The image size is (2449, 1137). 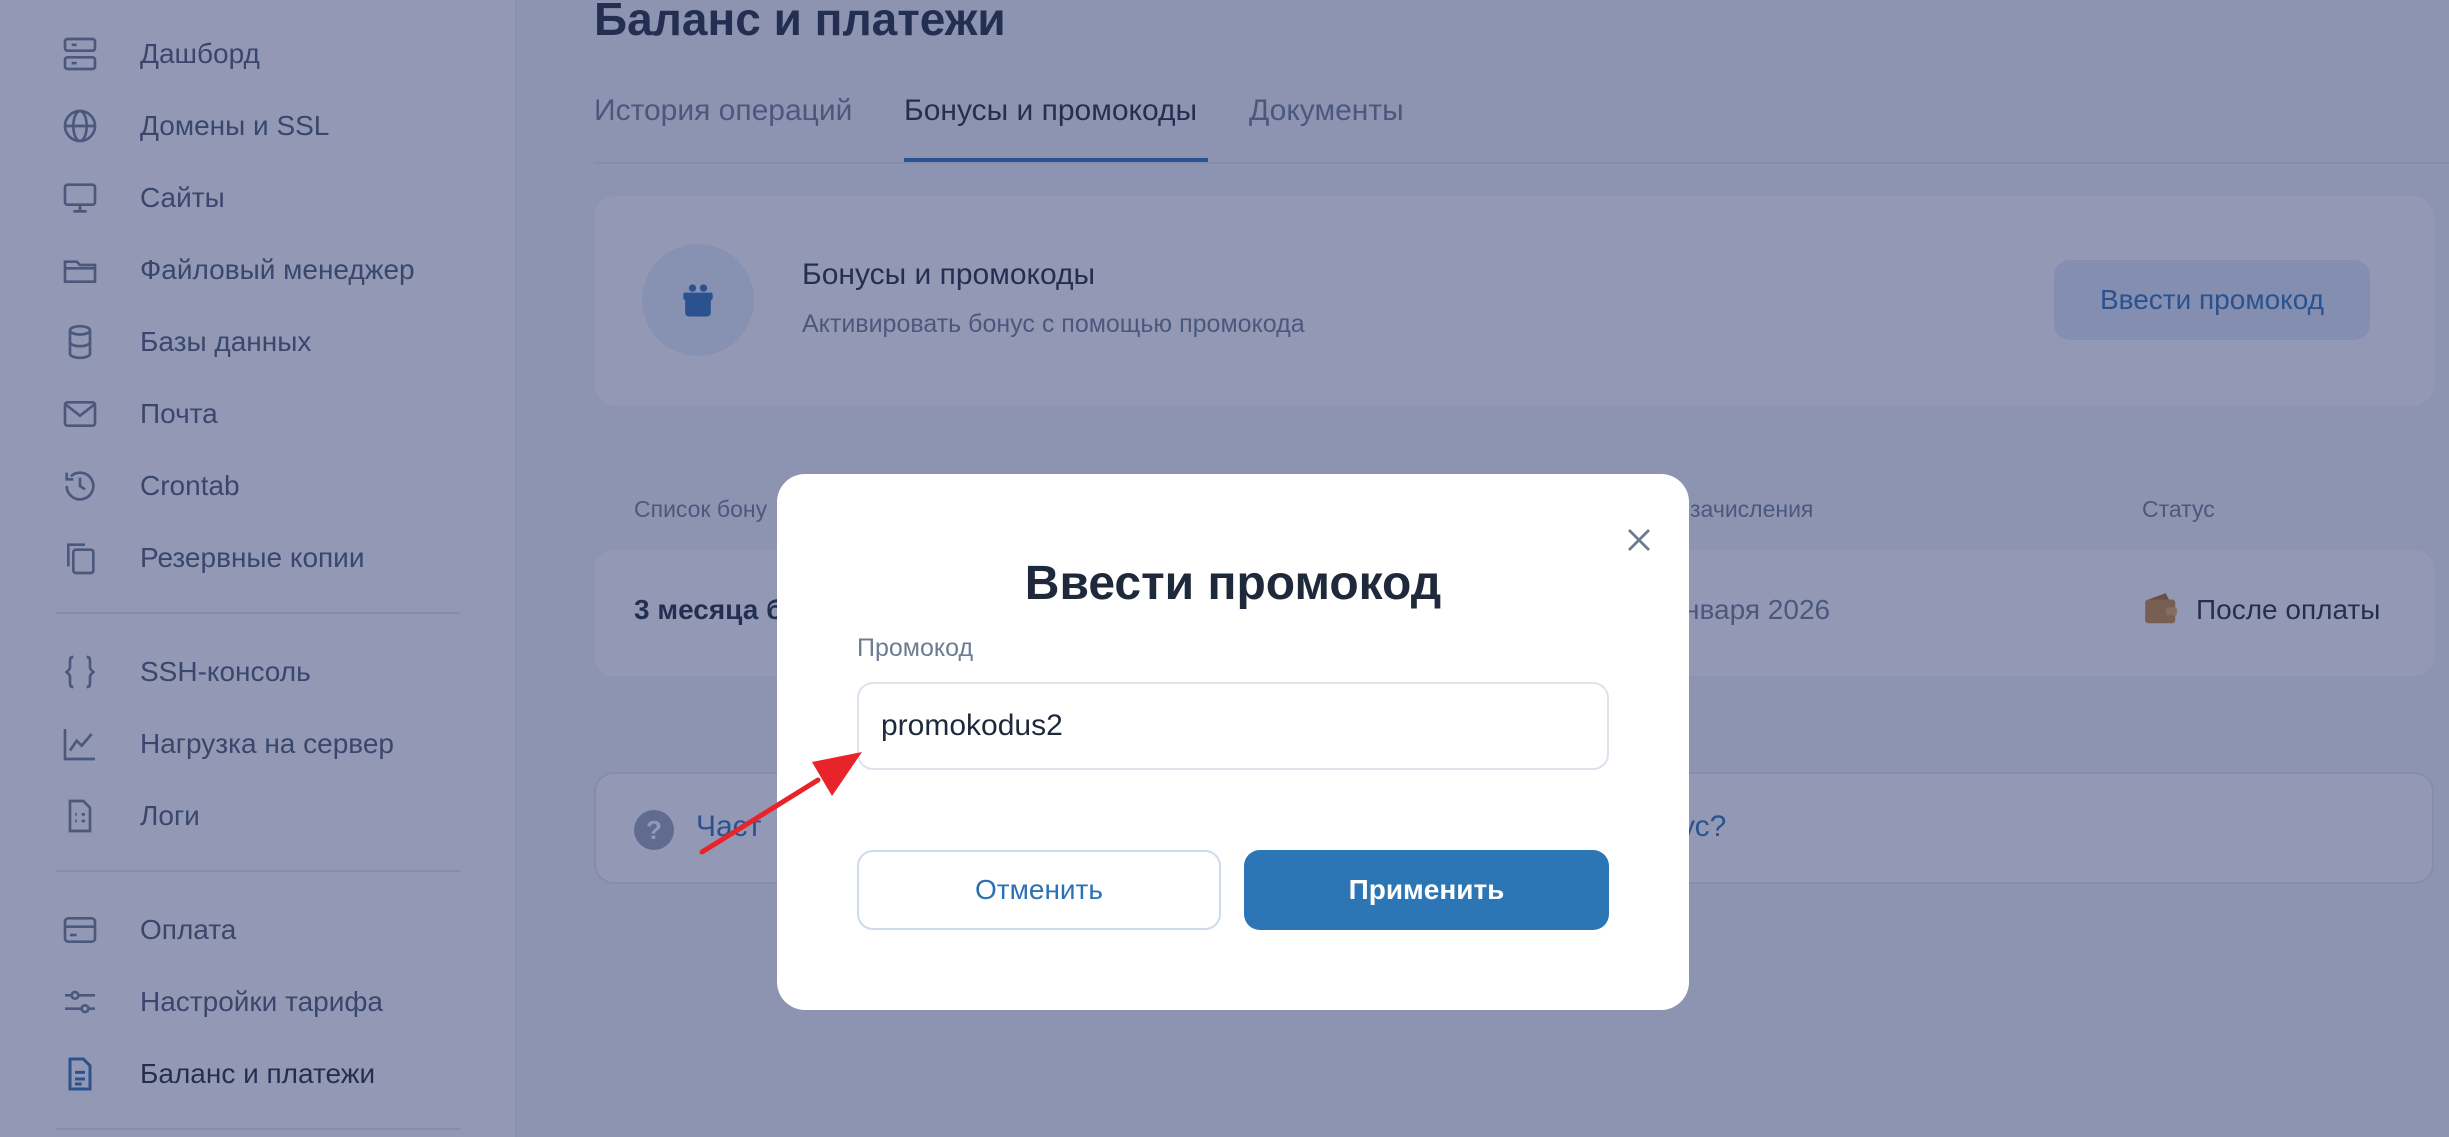 What do you see at coordinates (1426, 890) in the screenshot?
I see `apply-button: Применить` at bounding box center [1426, 890].